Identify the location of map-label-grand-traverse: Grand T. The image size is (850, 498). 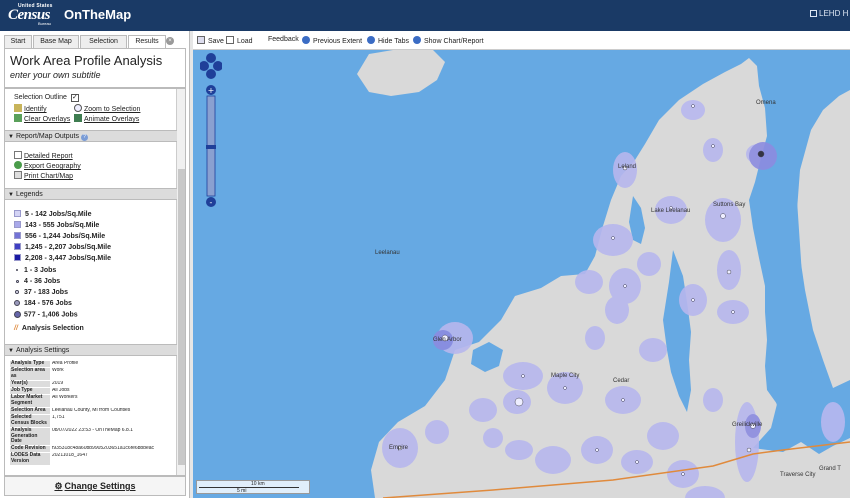
(830, 469).